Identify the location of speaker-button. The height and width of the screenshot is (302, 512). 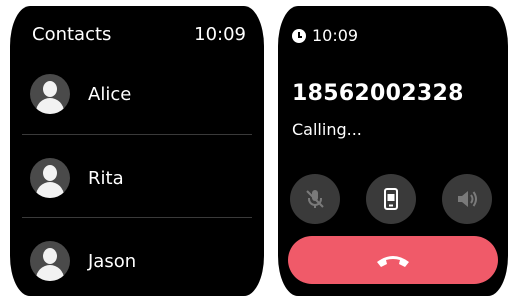
(467, 199).